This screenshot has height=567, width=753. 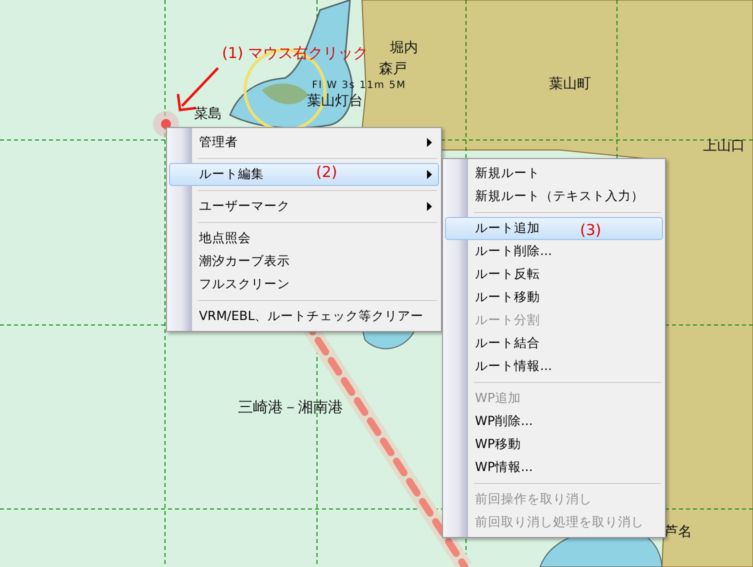 What do you see at coordinates (304, 316) in the screenshot?
I see `menu-item: VRM/EBL、ルートチェック等クリアー` at bounding box center [304, 316].